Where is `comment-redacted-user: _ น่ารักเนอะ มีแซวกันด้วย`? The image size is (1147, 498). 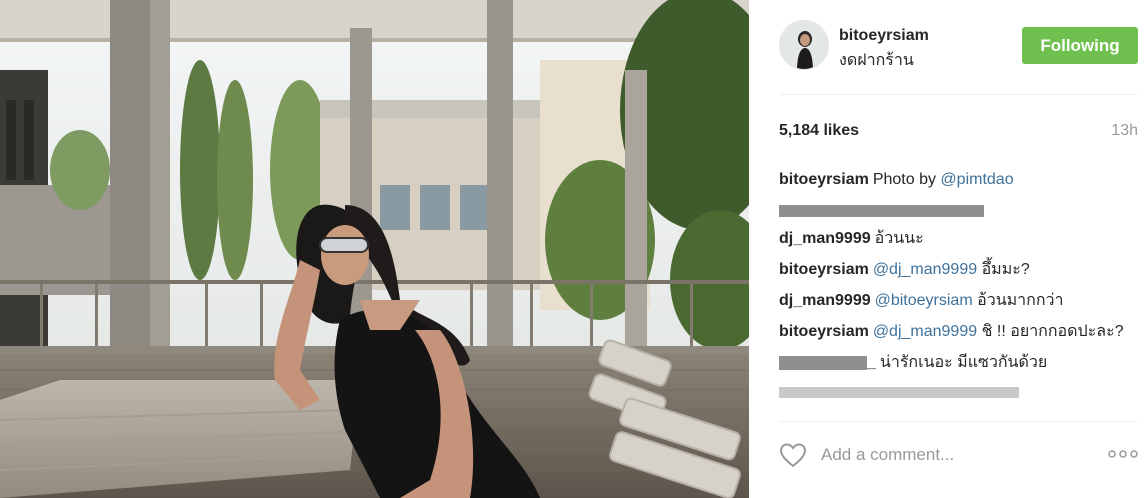 comment-redacted-user: _ น่ารักเนอะ มีแซวกันด้วย is located at coordinates (958, 362).